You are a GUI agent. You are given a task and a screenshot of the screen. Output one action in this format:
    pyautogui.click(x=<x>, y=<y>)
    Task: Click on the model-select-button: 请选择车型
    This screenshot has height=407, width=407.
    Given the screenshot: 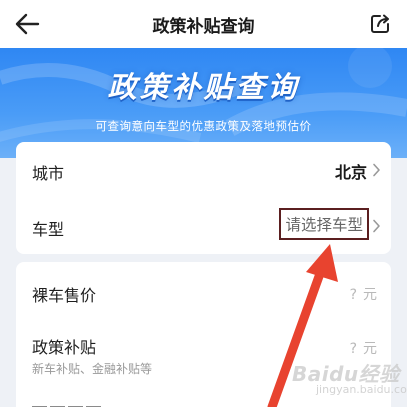 What is the action you would take?
    pyautogui.click(x=324, y=224)
    